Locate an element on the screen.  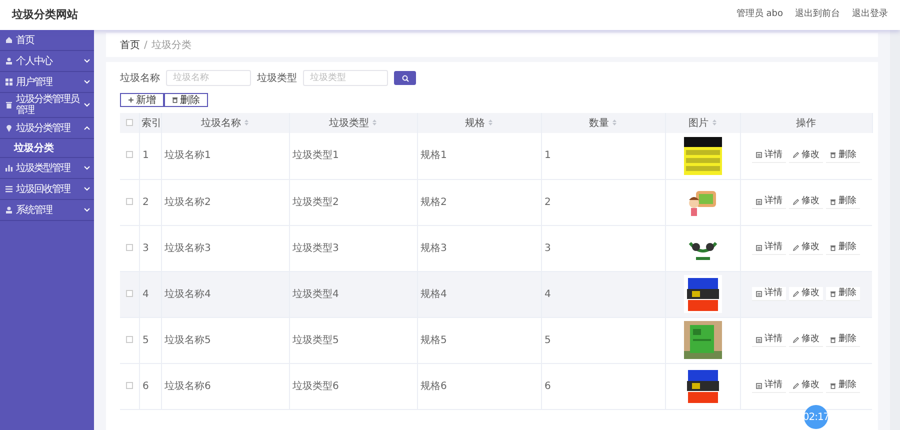
pin-icon is located at coordinates (9, 128).